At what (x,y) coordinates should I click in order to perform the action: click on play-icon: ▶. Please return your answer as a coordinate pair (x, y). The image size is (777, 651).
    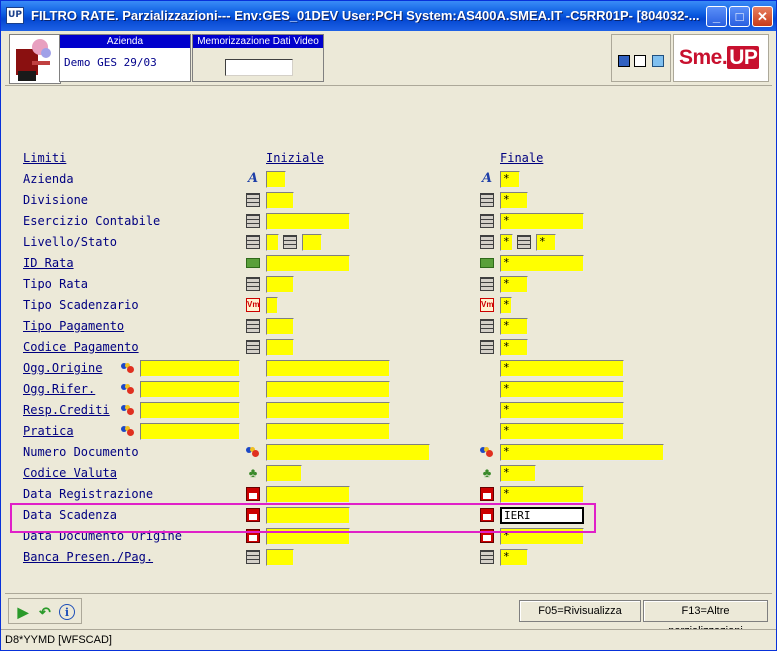
    Looking at the image, I should click on (23, 612).